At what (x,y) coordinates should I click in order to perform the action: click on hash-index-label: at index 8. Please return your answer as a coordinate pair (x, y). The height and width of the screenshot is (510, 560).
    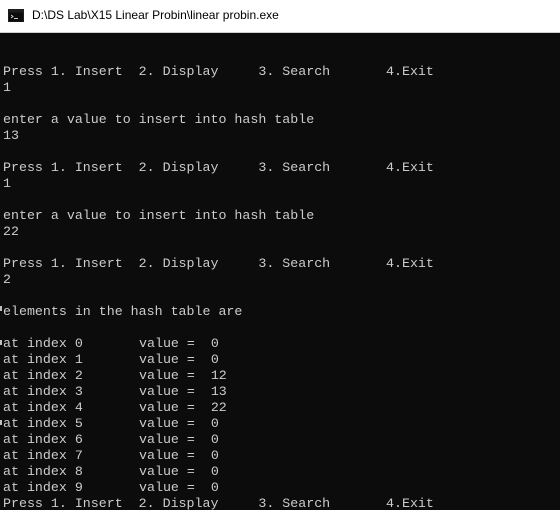
    Looking at the image, I should click on (43, 471).